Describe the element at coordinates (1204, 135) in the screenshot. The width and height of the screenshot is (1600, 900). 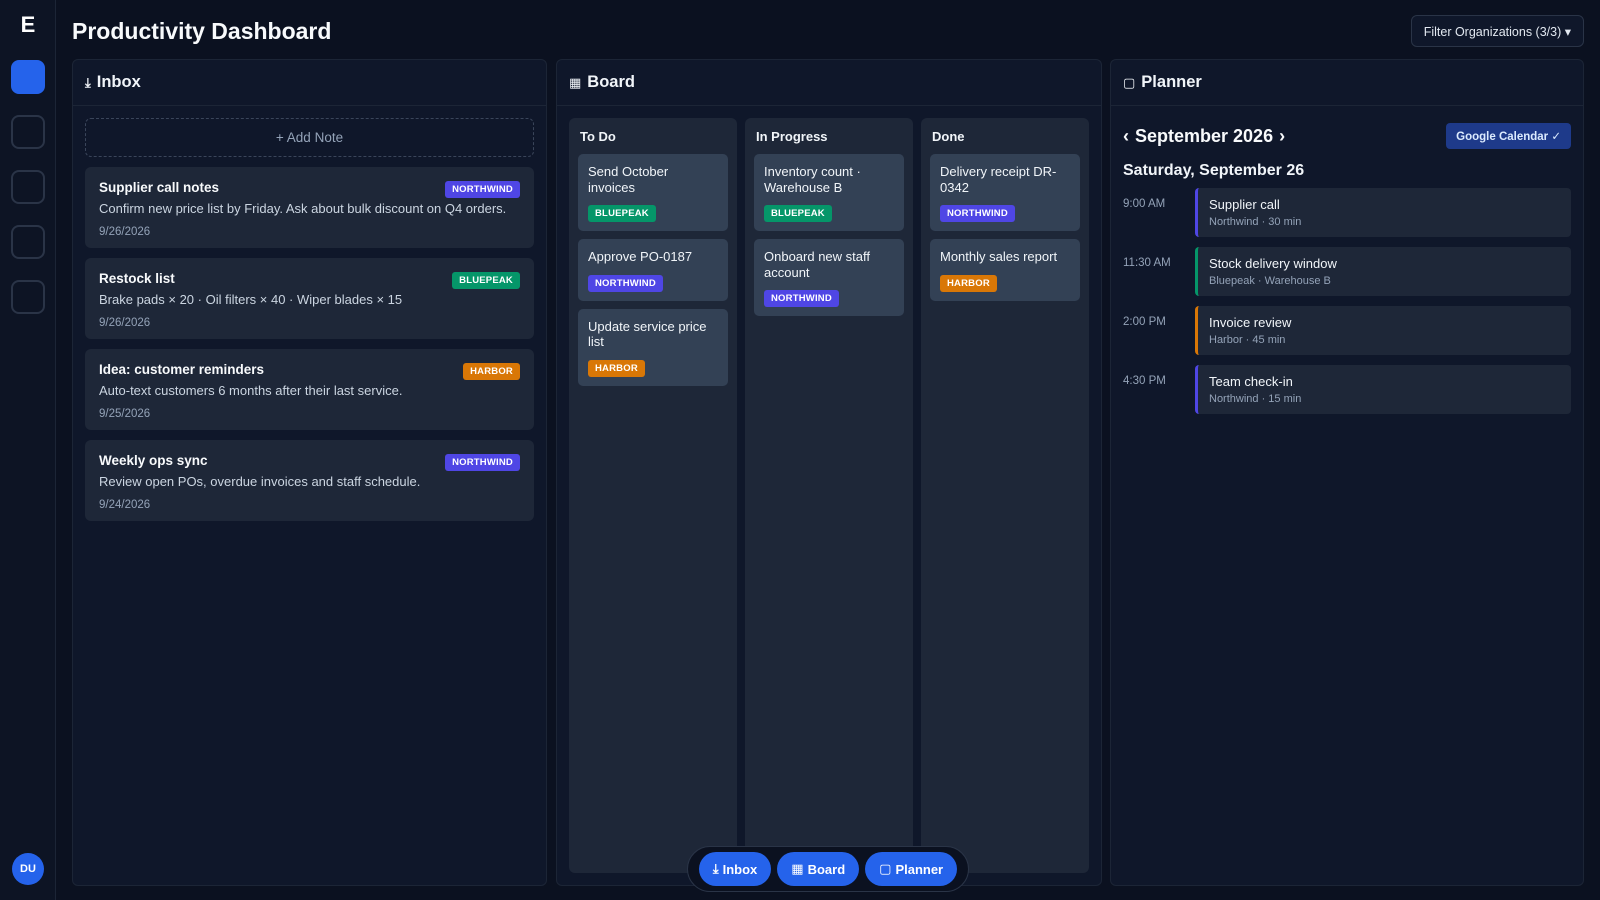
I see `month-label: September 2026` at that location.